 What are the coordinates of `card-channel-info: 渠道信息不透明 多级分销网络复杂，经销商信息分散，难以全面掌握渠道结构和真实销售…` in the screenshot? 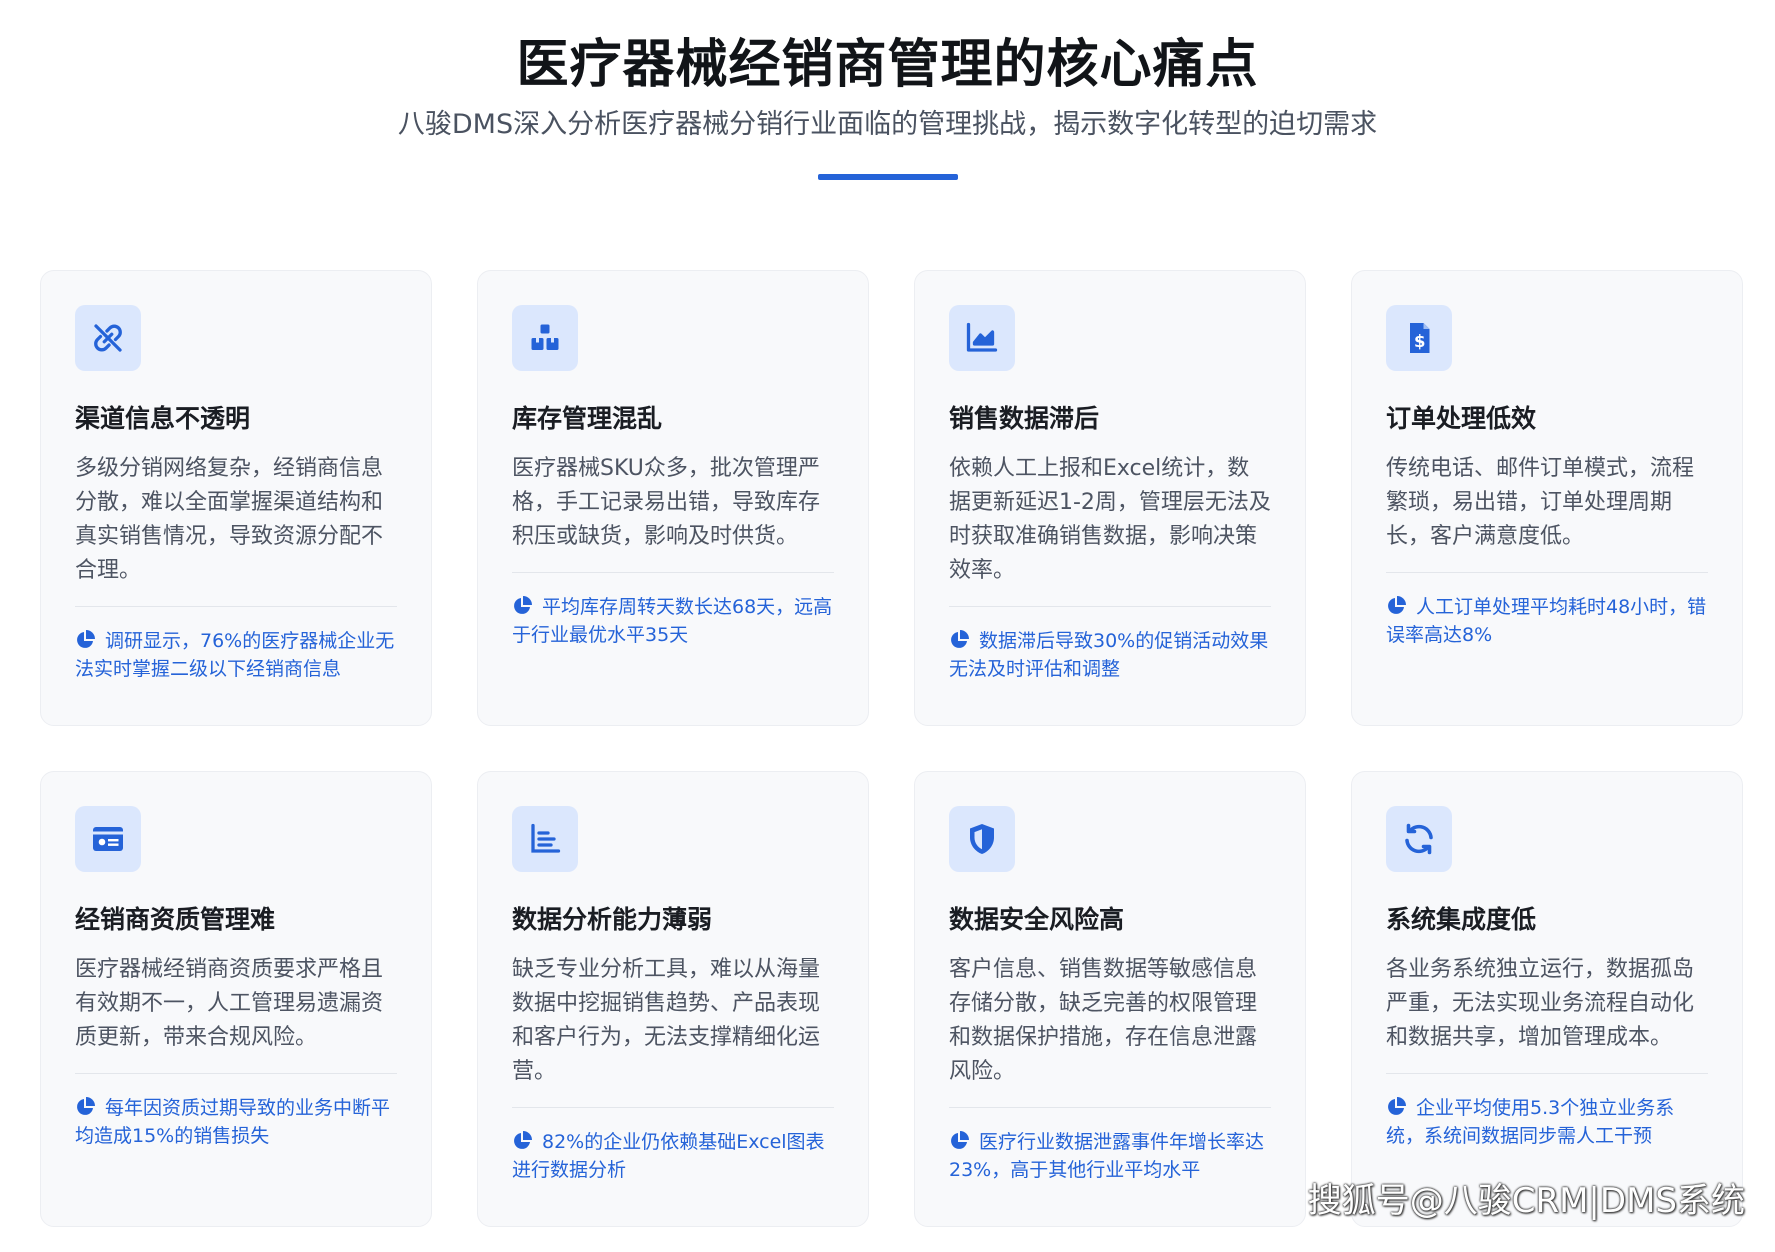 It's located at (236, 498).